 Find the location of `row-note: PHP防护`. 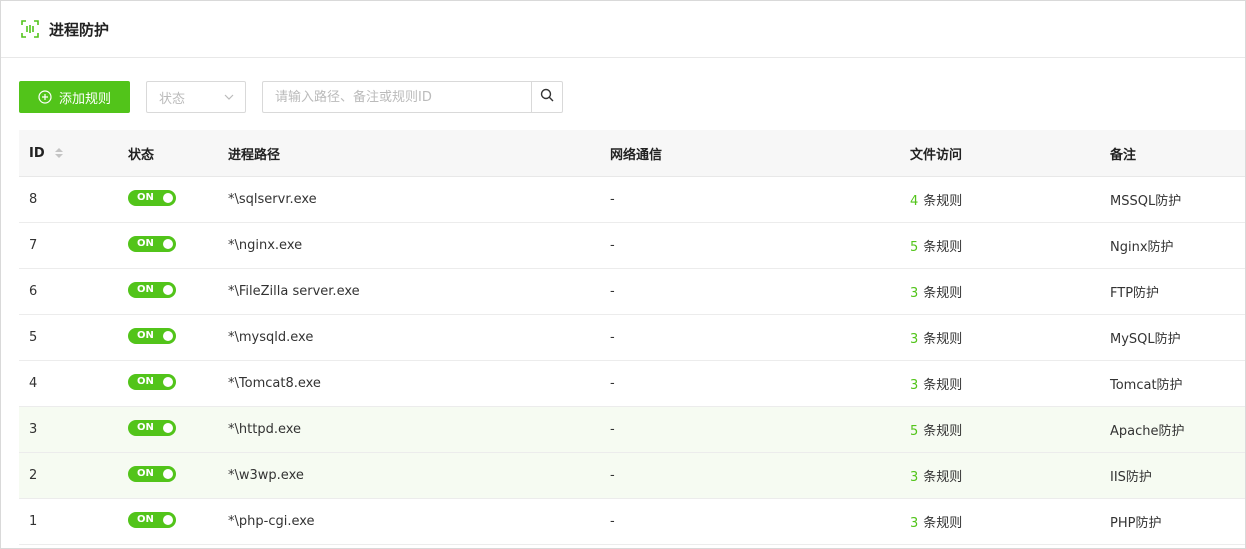

row-note: PHP防护 is located at coordinates (1136, 523).